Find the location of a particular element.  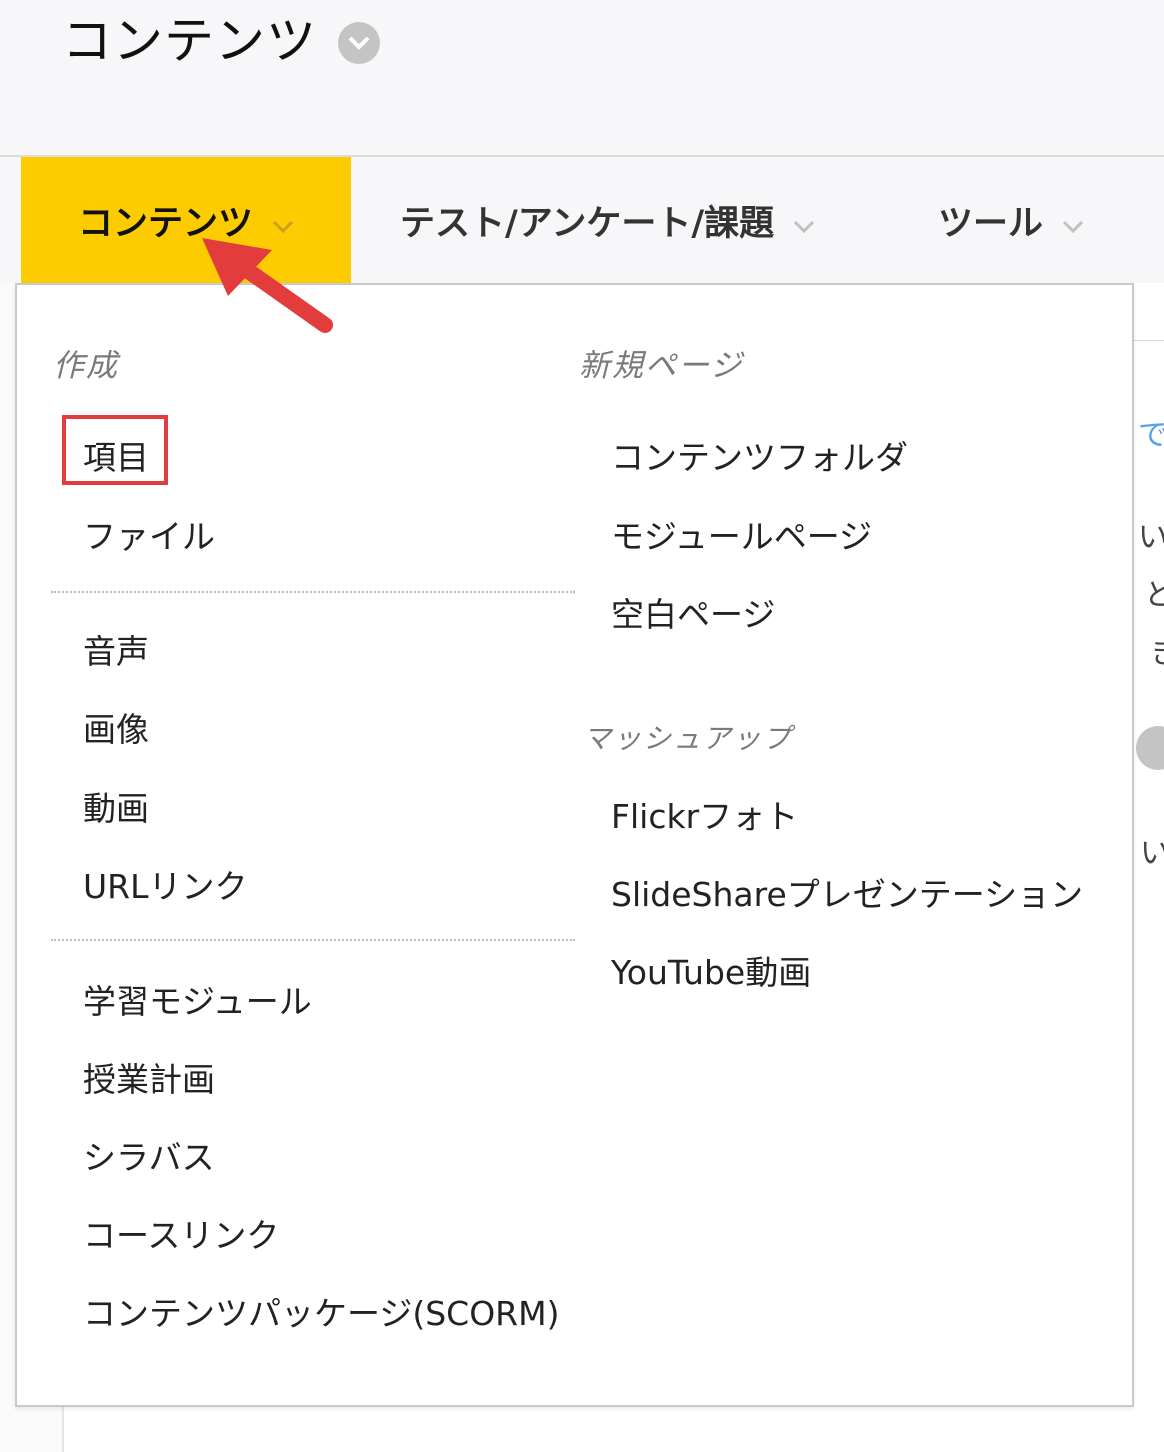

menu-item-lesson-plan: 授業計画 is located at coordinates (149, 1077).